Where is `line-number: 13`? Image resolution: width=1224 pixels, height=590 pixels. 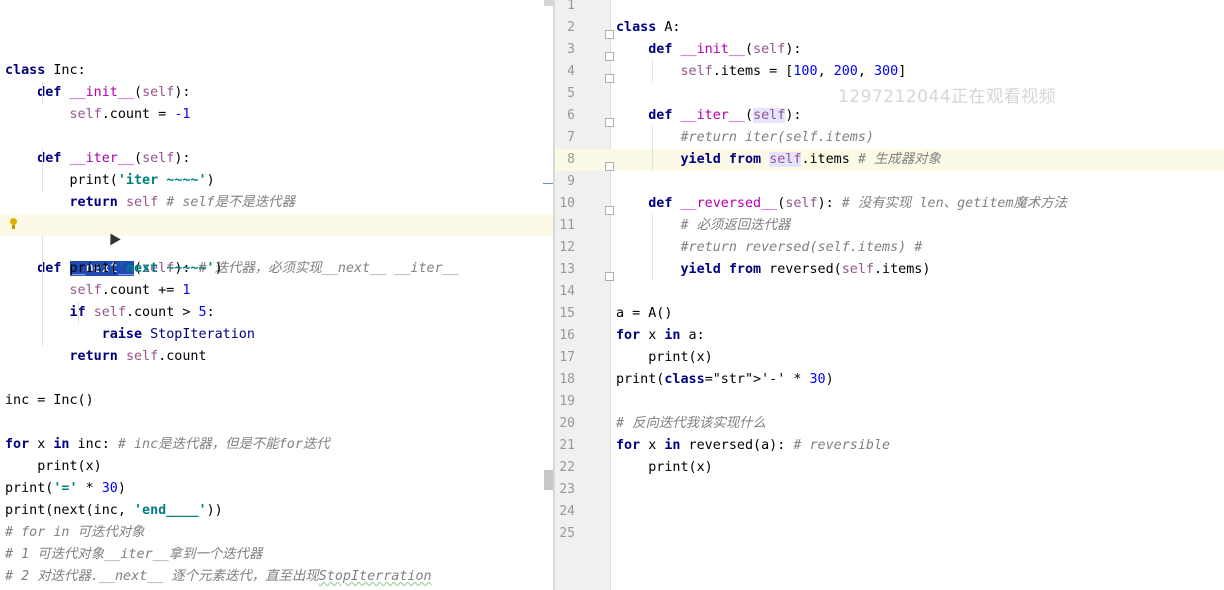 line-number: 13 is located at coordinates (567, 269).